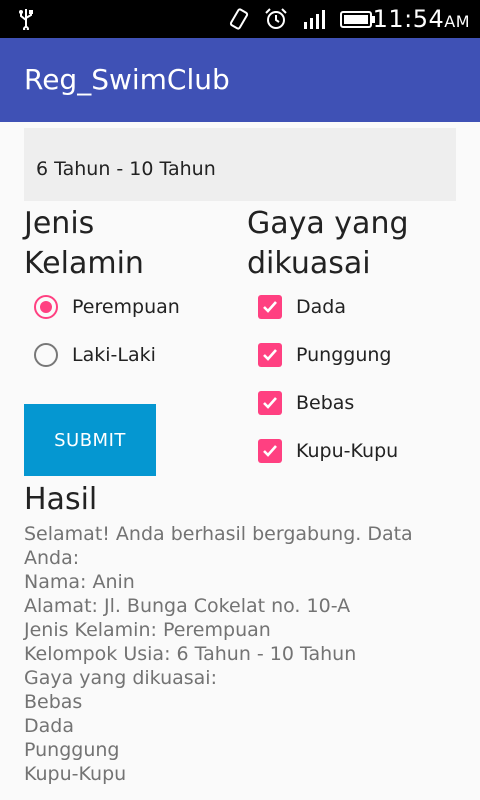 This screenshot has width=480, height=800. I want to click on checkbox-bebas: Bebas, so click(306, 403).